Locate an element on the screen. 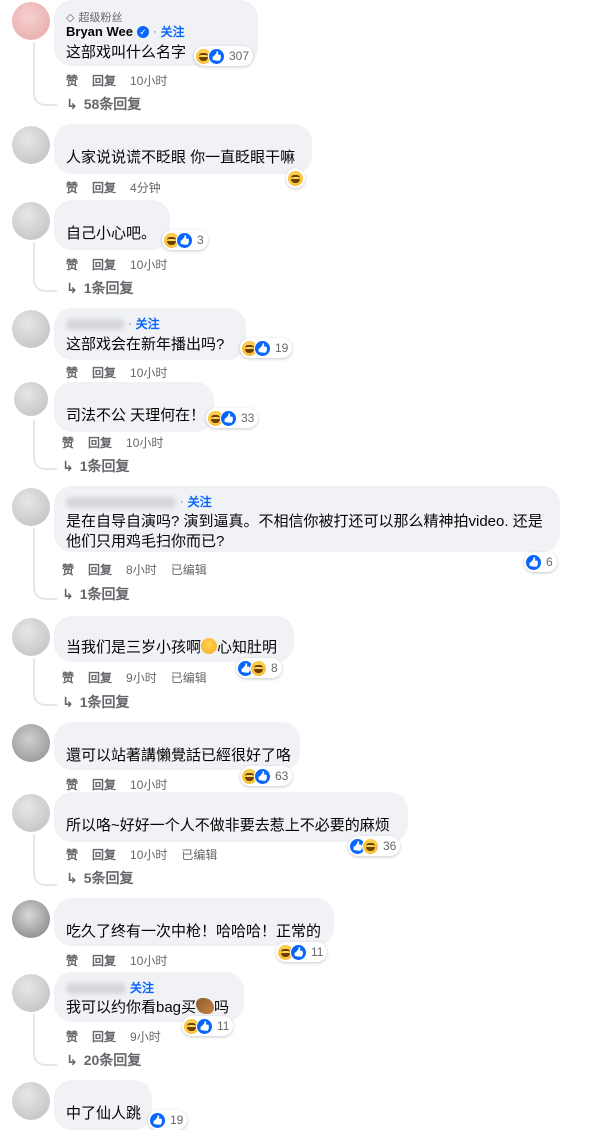 This screenshot has height=1130, width=600. comment-text: 司法不公 天理何在！ is located at coordinates (136, 415).